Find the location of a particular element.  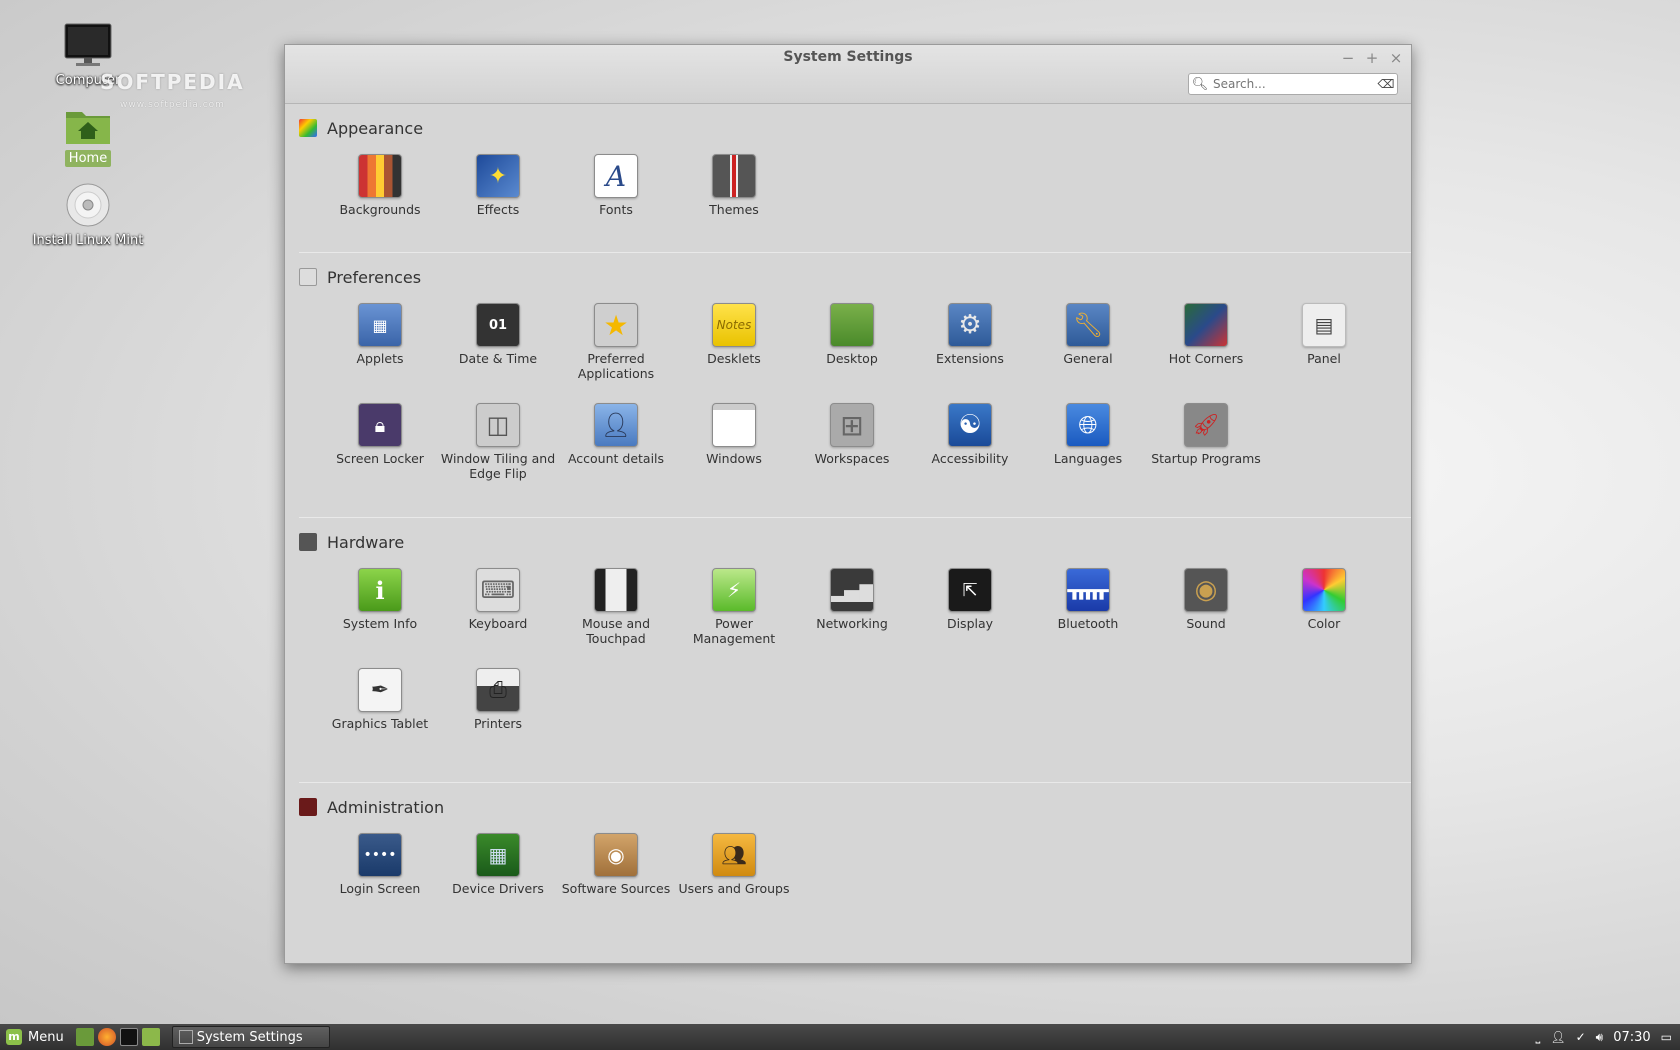

item-languages: 🌐︎ Languages is located at coordinates (1088, 447).